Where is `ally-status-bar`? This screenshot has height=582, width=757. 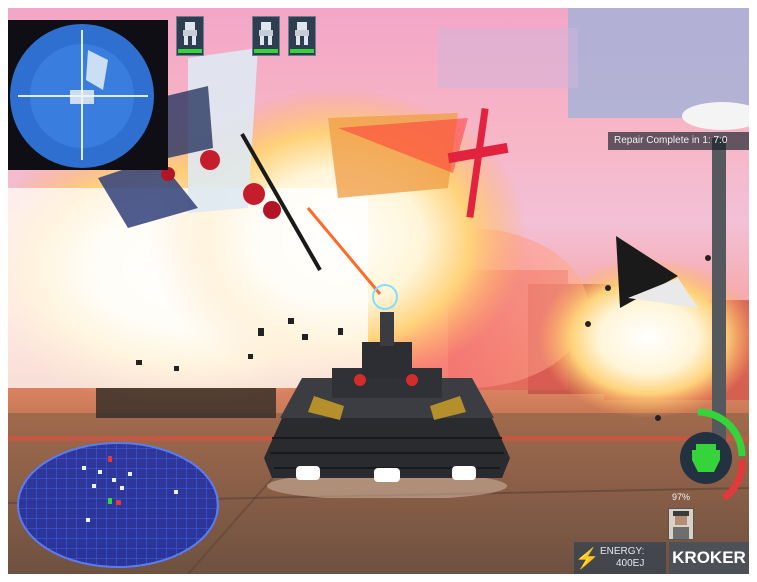
ally-status-bar is located at coordinates (246, 36).